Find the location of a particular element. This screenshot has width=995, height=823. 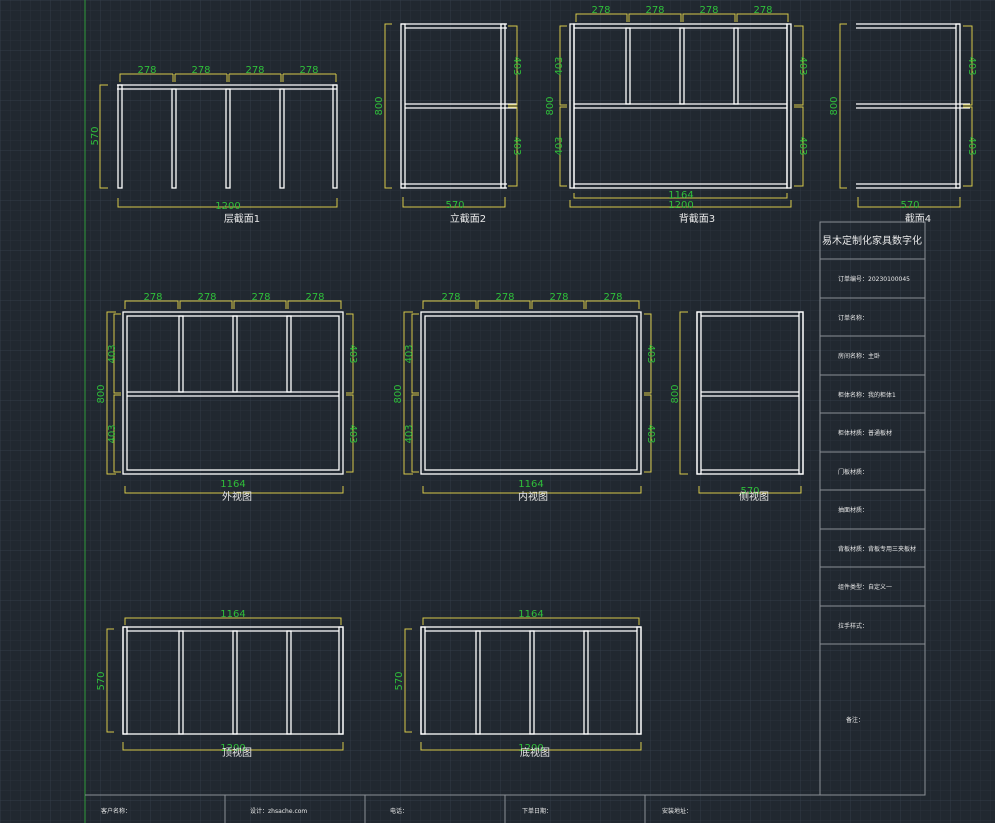

v9-title: 底视图 is located at coordinates (535, 752).